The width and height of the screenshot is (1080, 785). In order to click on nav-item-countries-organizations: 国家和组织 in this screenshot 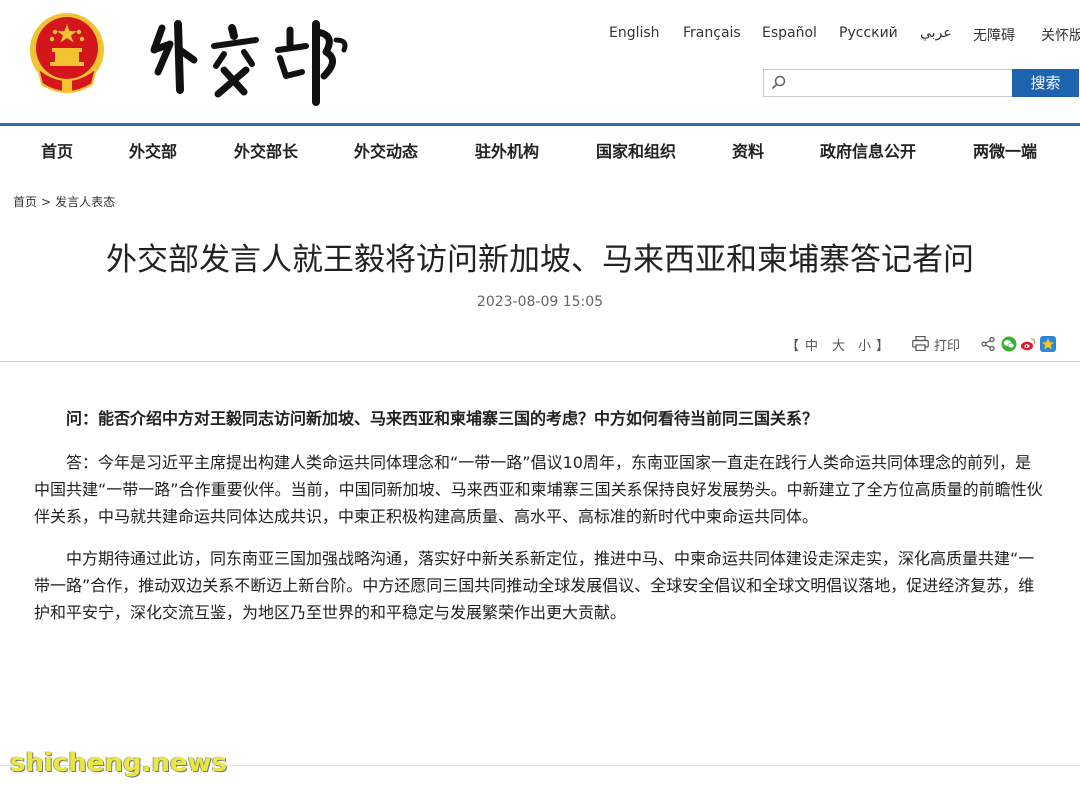, I will do `click(636, 150)`.